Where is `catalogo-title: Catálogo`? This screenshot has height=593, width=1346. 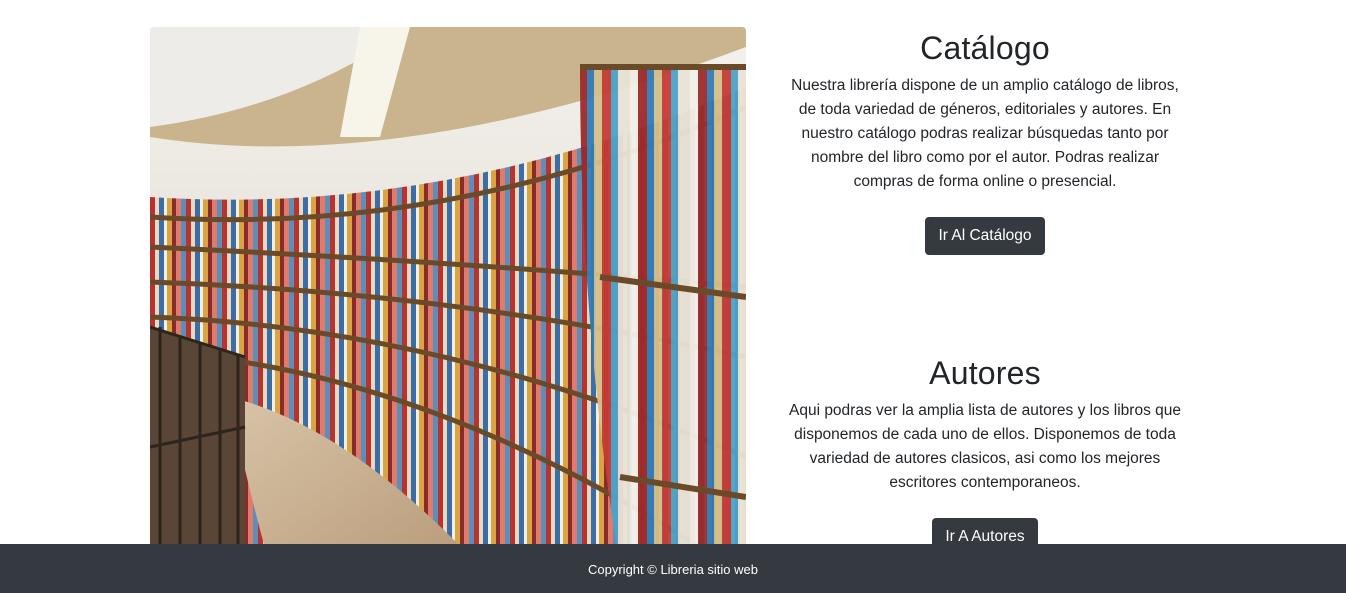
catalogo-title: Catálogo is located at coordinates (985, 48).